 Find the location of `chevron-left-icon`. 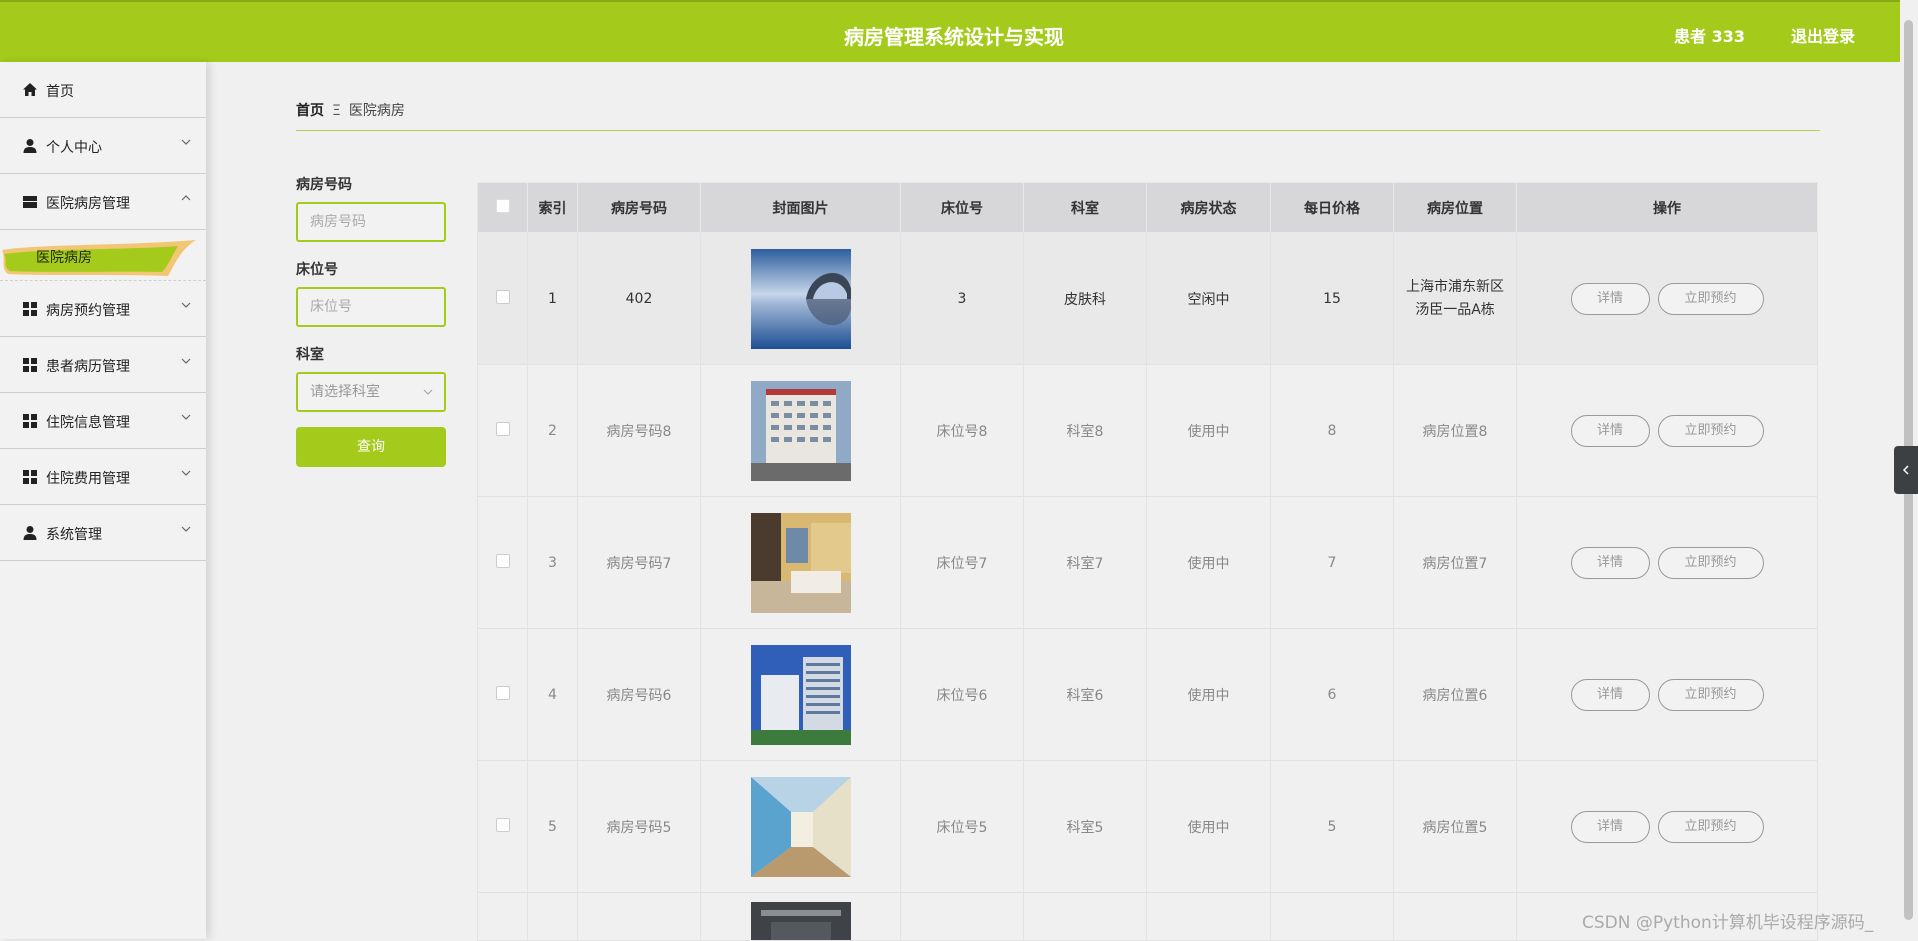

chevron-left-icon is located at coordinates (1905, 470).